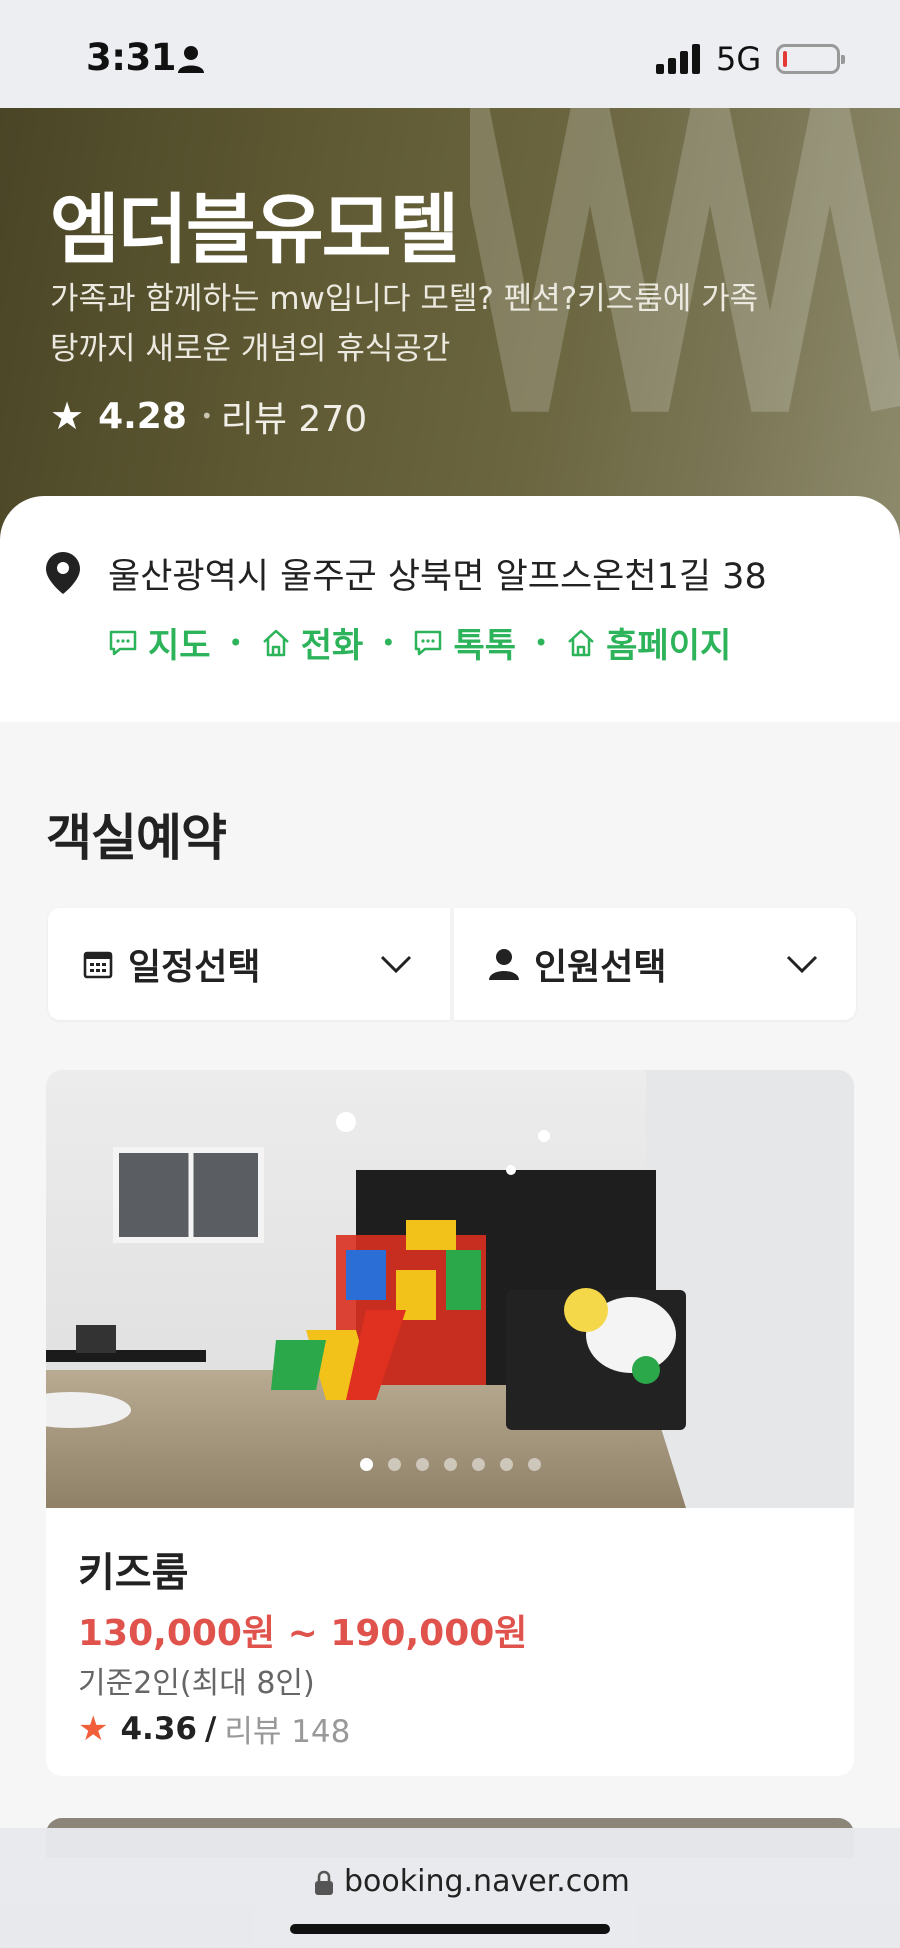 The height and width of the screenshot is (1948, 900). Describe the element at coordinates (678, 59) in the screenshot. I see `signal-icon` at that location.